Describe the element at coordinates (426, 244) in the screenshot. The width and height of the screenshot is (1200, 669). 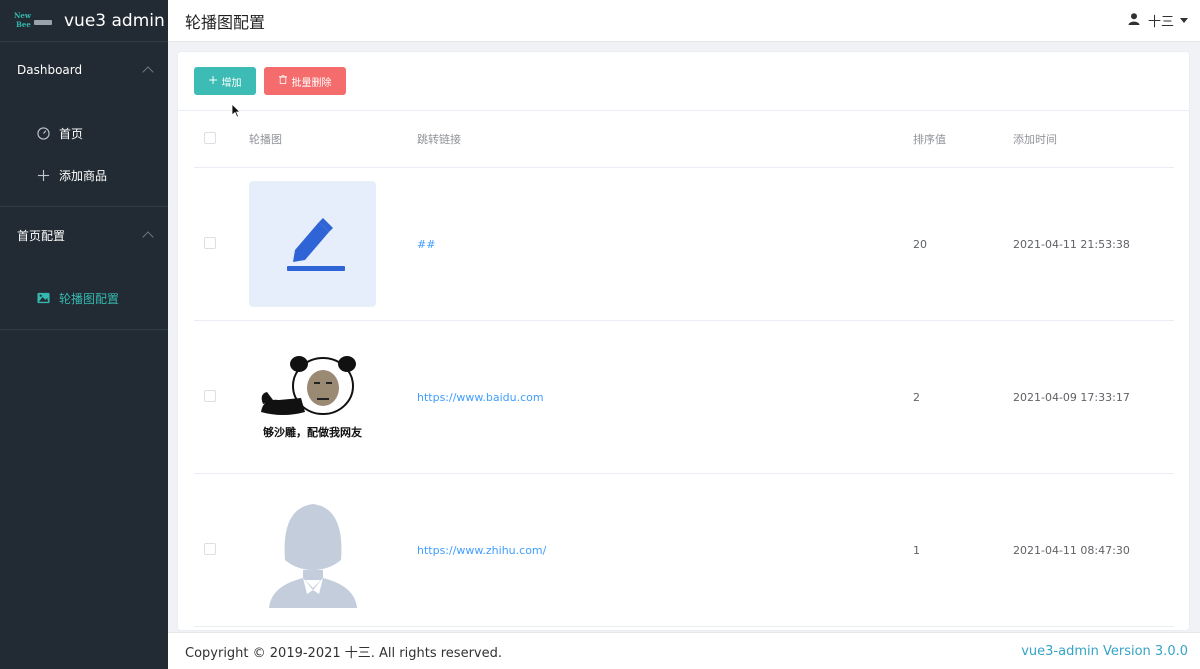
I see `jump-link: ##` at that location.